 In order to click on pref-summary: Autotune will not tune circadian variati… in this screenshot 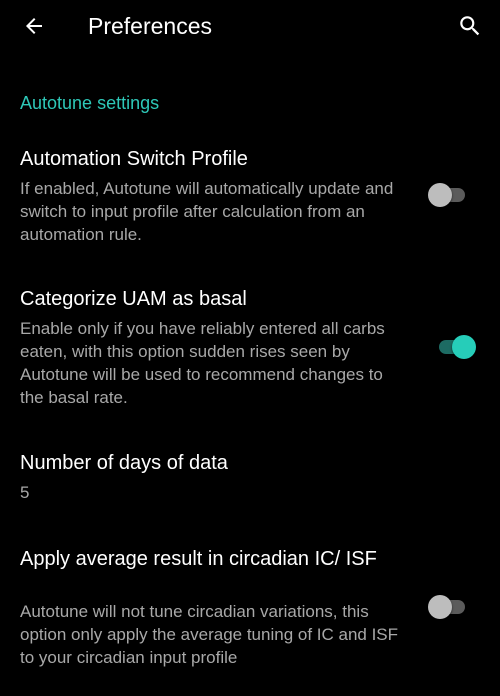, I will do `click(209, 634)`.